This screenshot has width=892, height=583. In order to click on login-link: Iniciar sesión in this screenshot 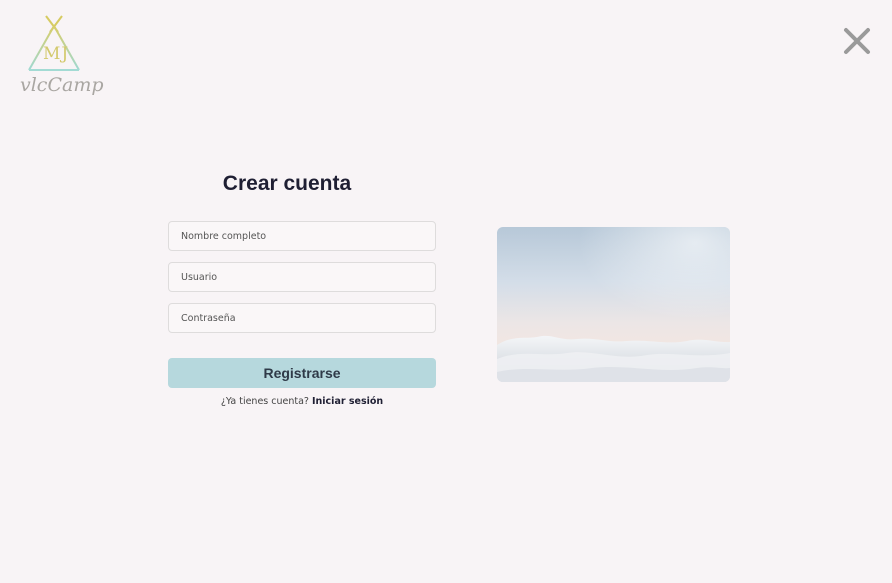, I will do `click(347, 401)`.